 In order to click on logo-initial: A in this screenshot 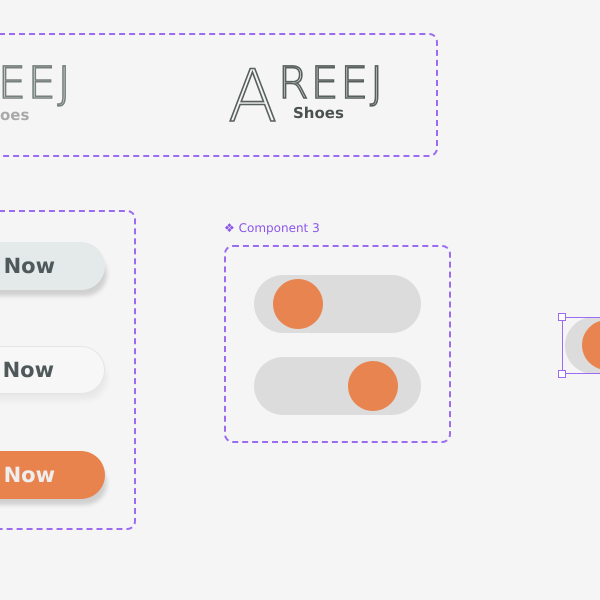, I will do `click(254, 96)`.